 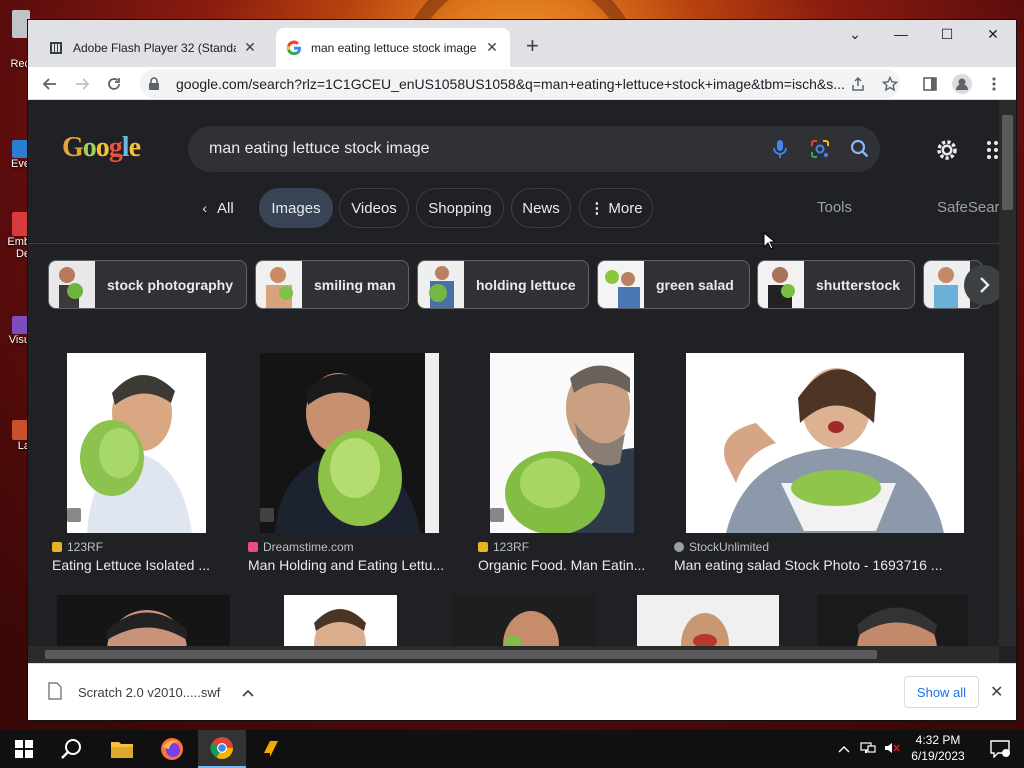 What do you see at coordinates (1007, 373) in the screenshot?
I see `vertical-scrollbar` at bounding box center [1007, 373].